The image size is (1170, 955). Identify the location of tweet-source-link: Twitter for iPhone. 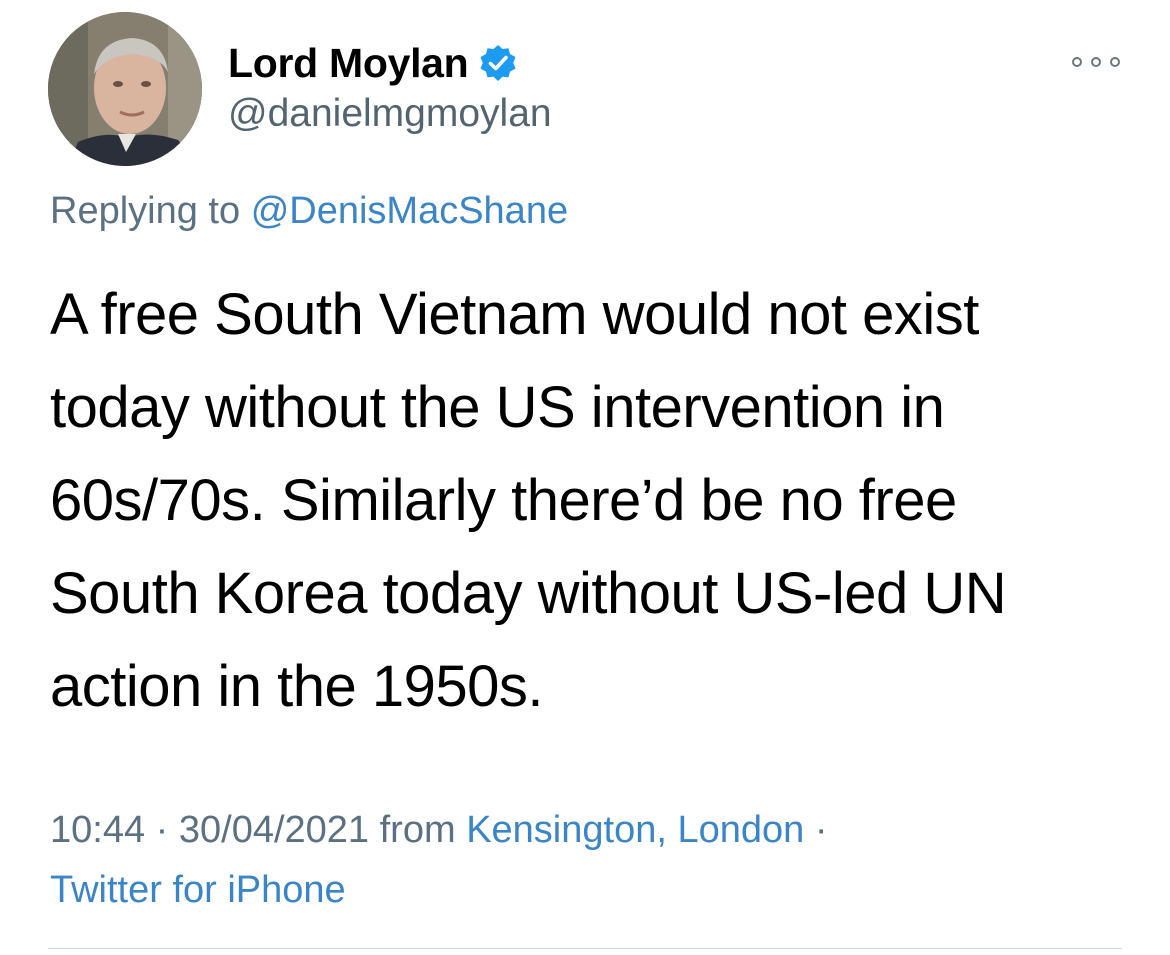
(198, 890).